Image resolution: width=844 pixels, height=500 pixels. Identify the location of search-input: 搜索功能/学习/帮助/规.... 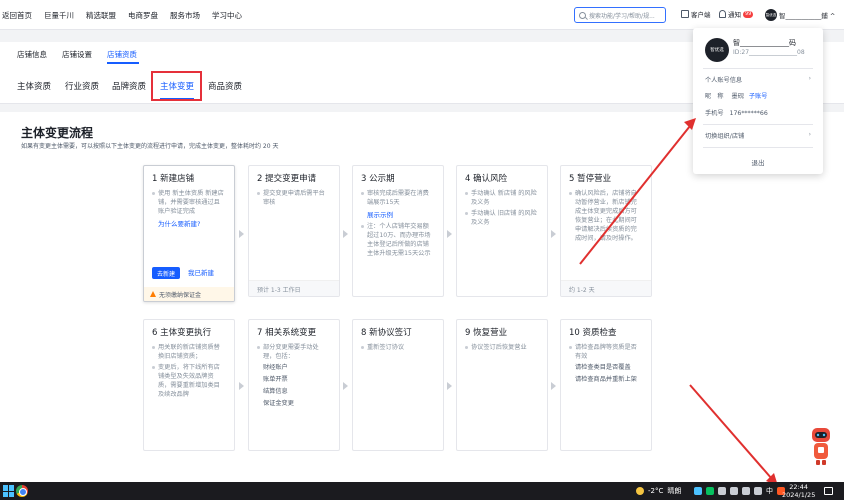
(620, 15).